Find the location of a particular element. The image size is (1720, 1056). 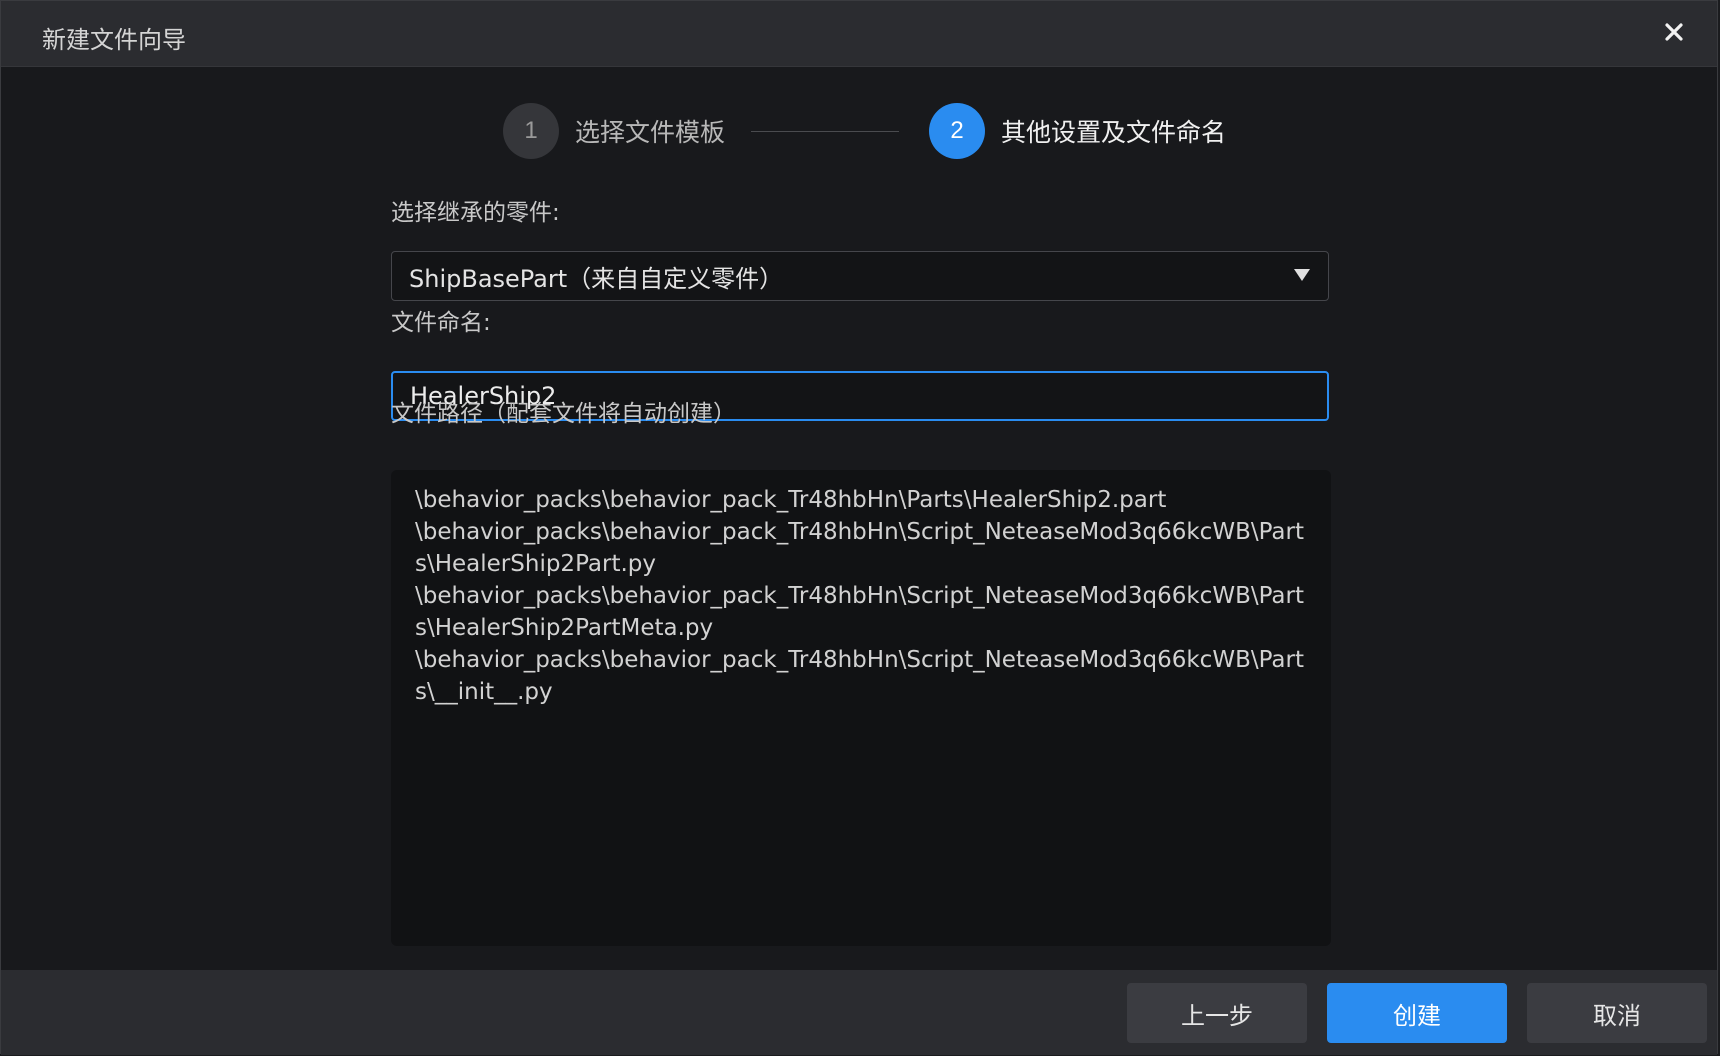

parent-part-select: ShipBasePart（来自自定义零件） is located at coordinates (860, 276).